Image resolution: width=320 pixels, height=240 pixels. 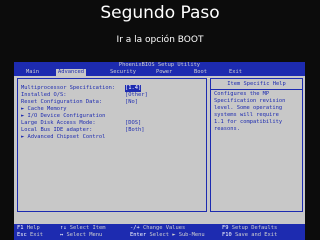 What do you see at coordinates (164, 72) in the screenshot?
I see `menu-power: Power` at bounding box center [164, 72].